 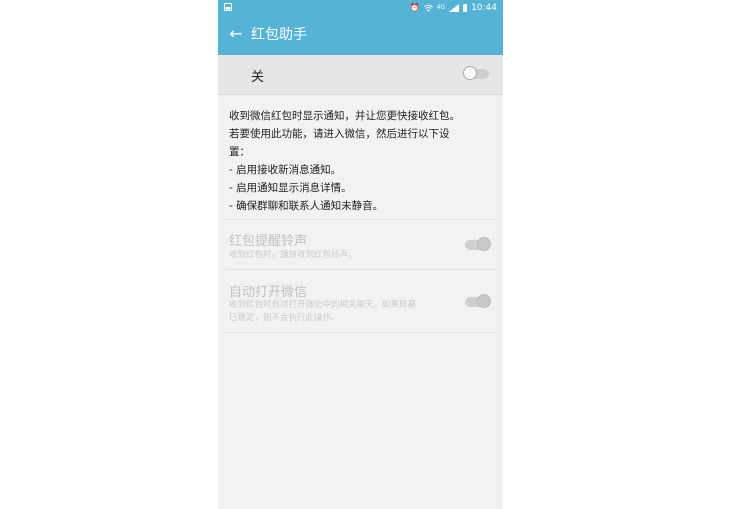 What do you see at coordinates (360, 8) in the screenshot?
I see `status-bar: ⏰ 4G 10:44` at bounding box center [360, 8].